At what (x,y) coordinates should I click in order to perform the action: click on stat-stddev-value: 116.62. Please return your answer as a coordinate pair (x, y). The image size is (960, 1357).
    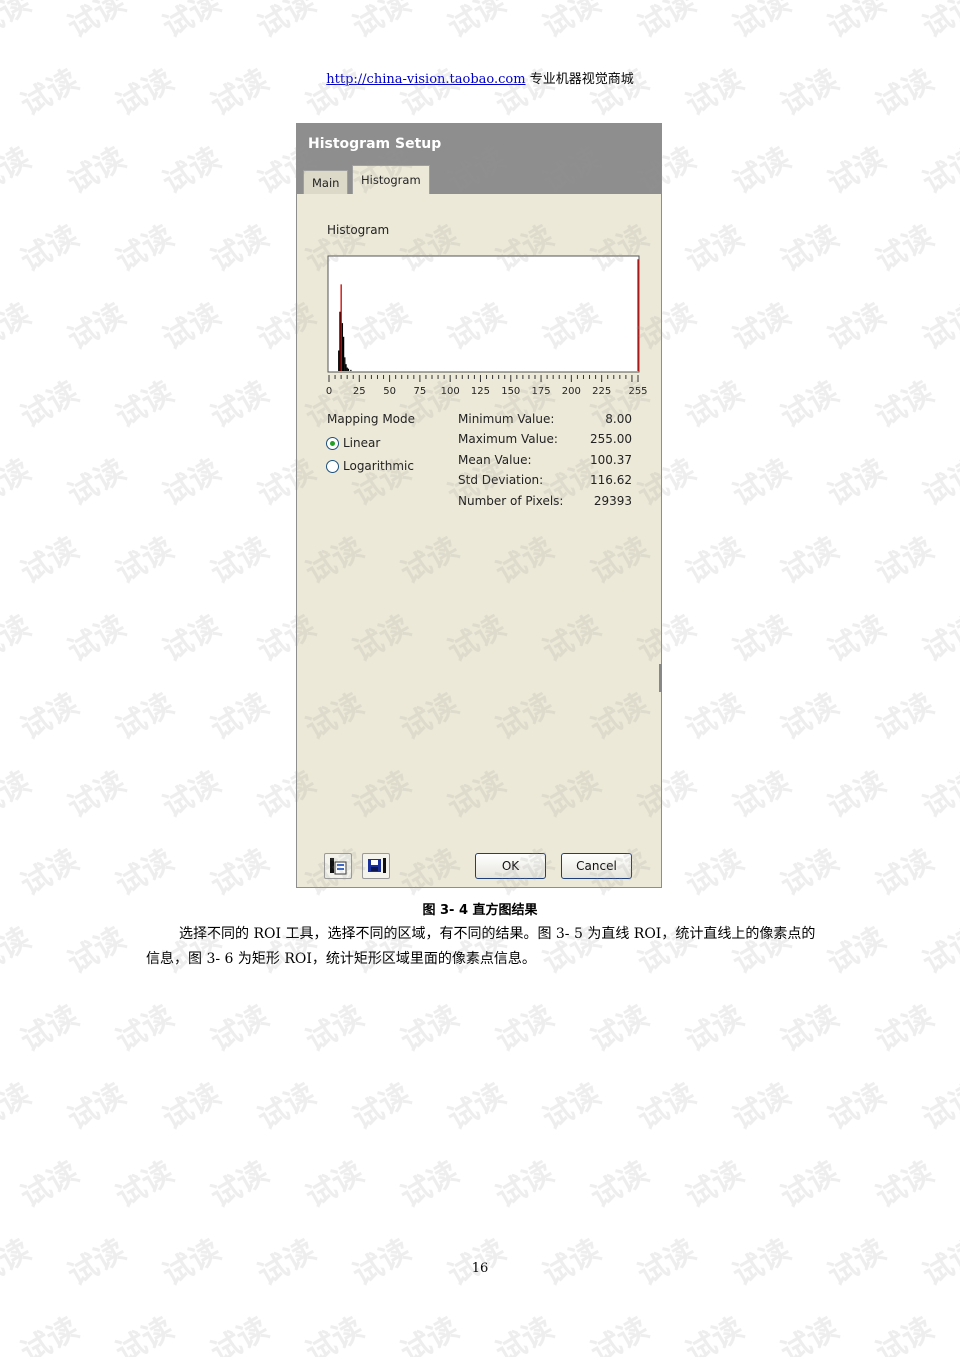
    Looking at the image, I should click on (611, 480).